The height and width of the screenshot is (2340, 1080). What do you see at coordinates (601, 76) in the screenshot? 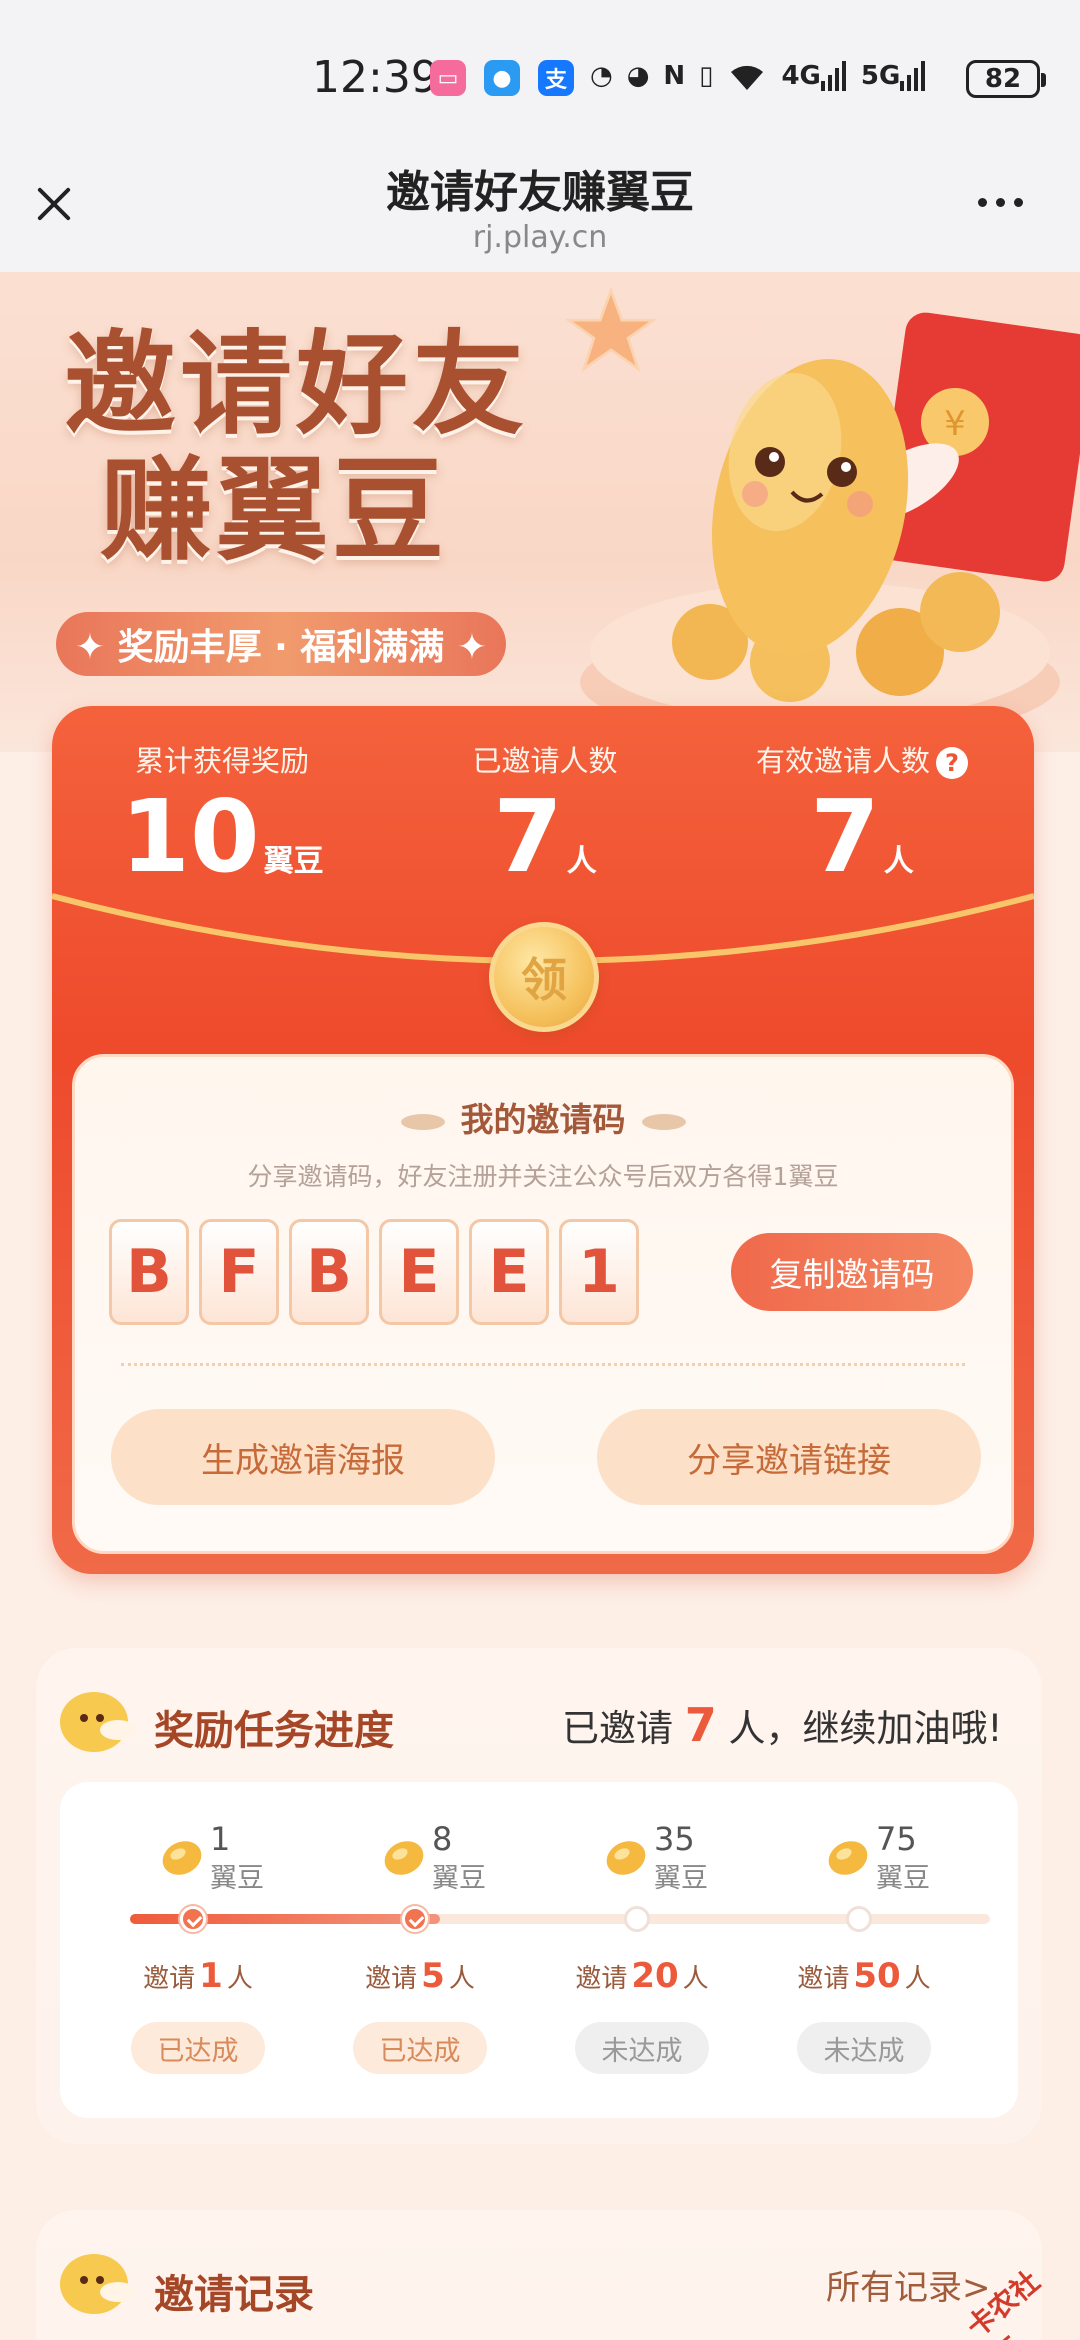
I see `speed-icon: ◔` at bounding box center [601, 76].